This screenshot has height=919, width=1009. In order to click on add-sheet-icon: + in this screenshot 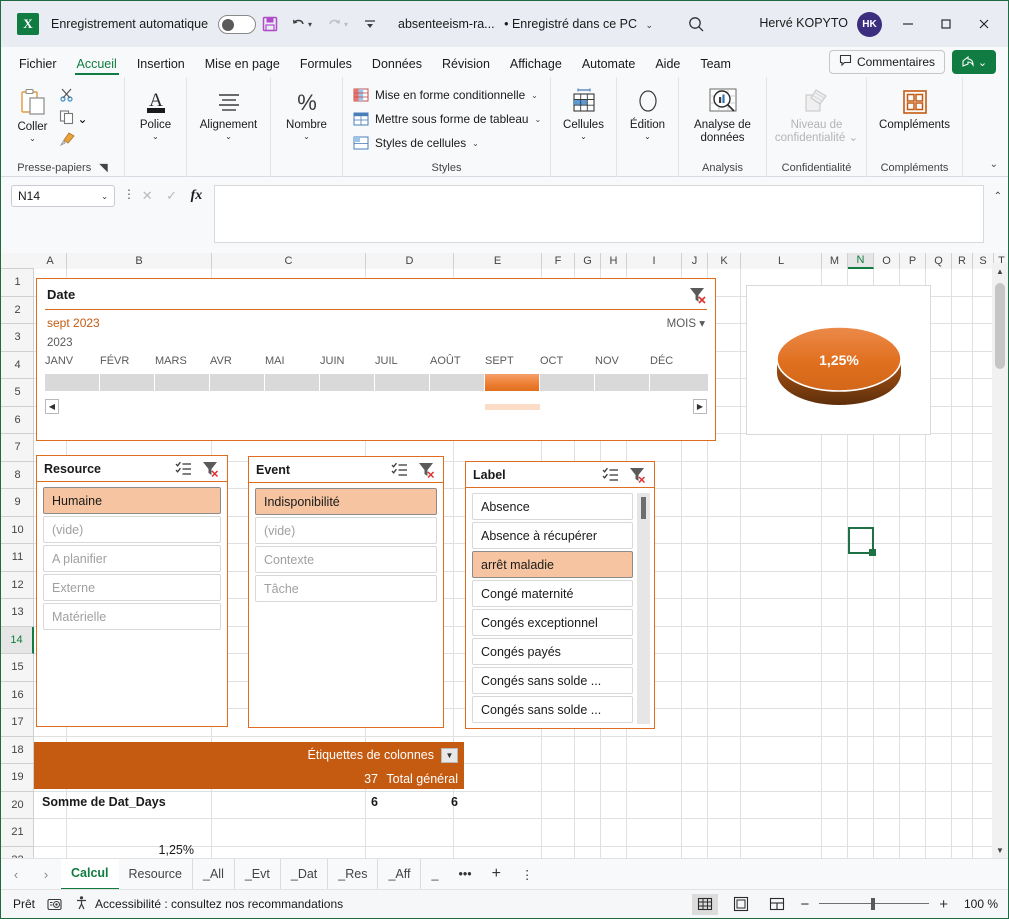, I will do `click(496, 874)`.